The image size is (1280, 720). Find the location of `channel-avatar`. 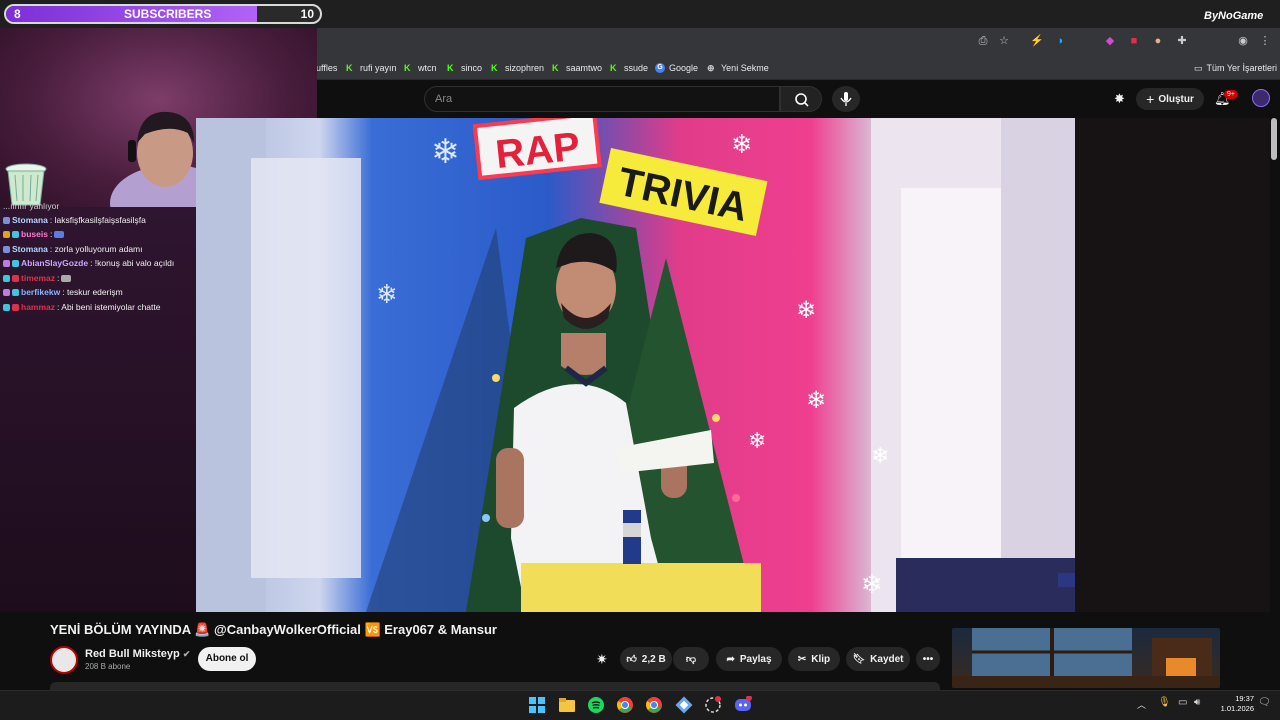

channel-avatar is located at coordinates (64, 660).